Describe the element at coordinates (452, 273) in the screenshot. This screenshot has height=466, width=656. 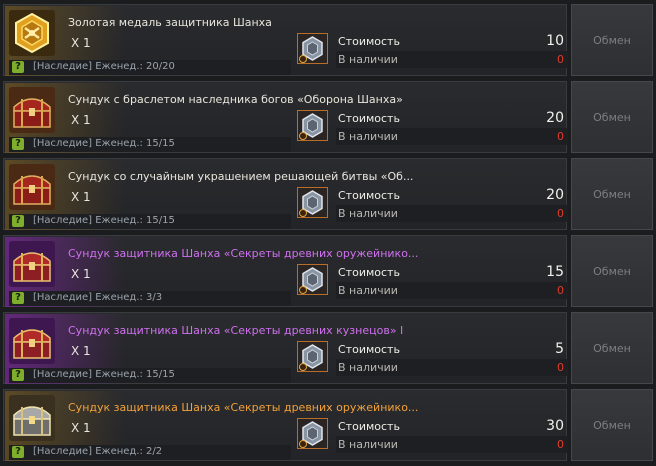
I see `cost-row: Стоимость 15` at that location.